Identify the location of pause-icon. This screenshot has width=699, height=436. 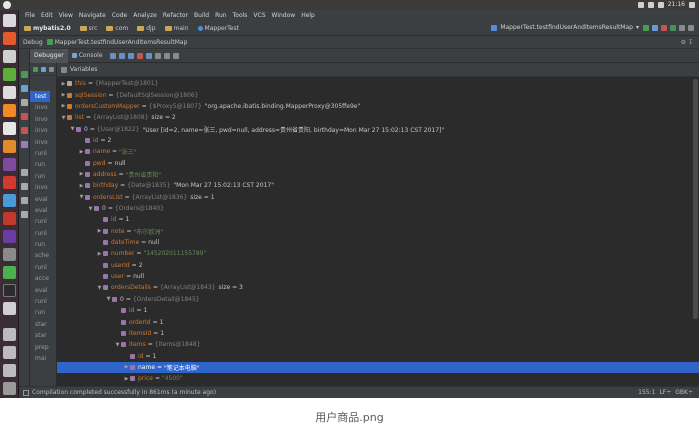
(24, 102).